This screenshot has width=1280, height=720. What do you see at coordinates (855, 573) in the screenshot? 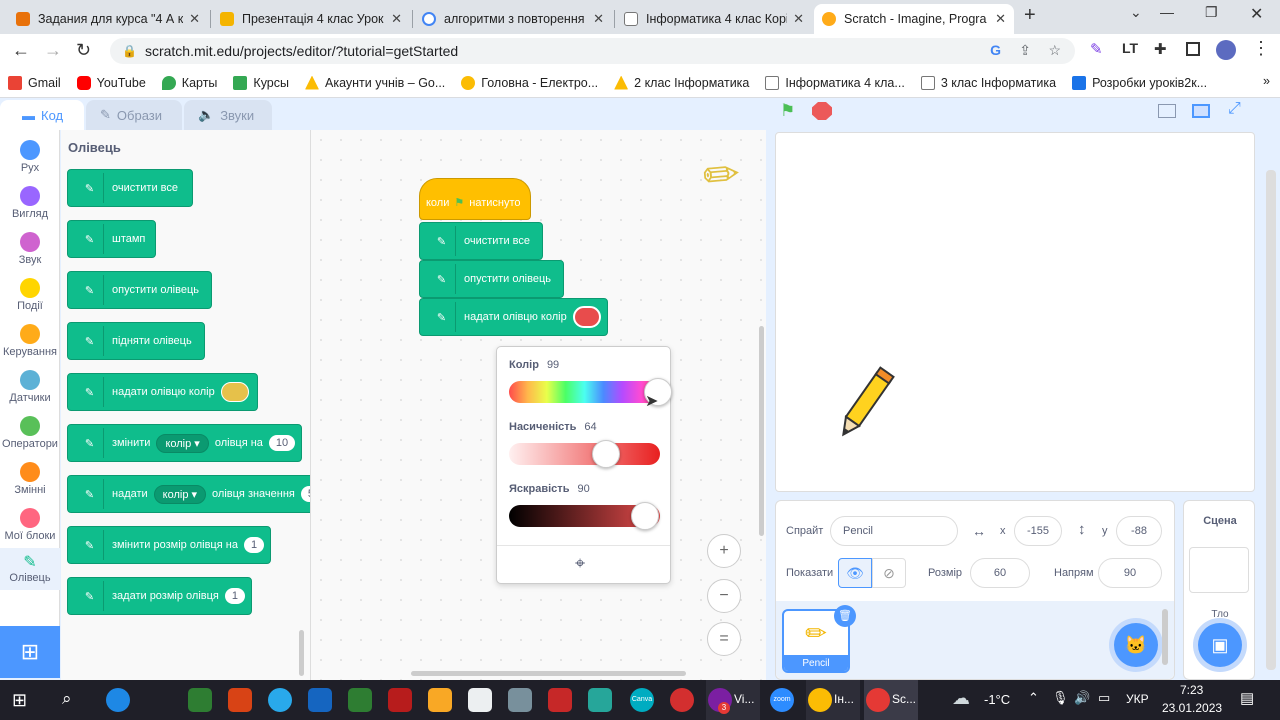
I see `show-visible-eye-icon: 👁` at bounding box center [855, 573].